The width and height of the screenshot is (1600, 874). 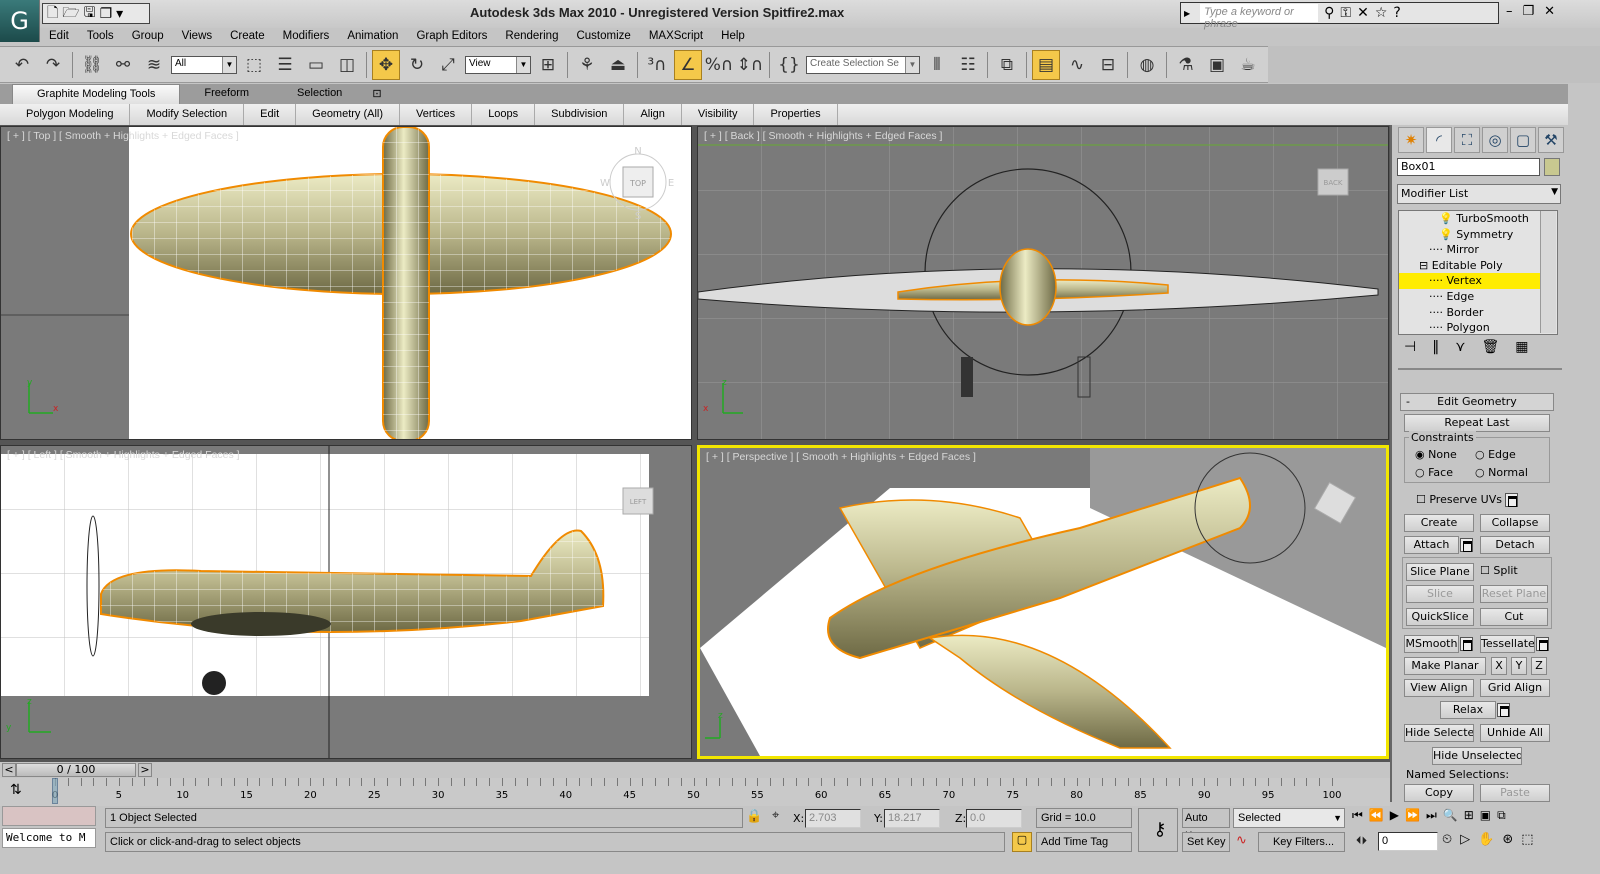 What do you see at coordinates (1411, 140) in the screenshot?
I see `create-tab: ✷` at bounding box center [1411, 140].